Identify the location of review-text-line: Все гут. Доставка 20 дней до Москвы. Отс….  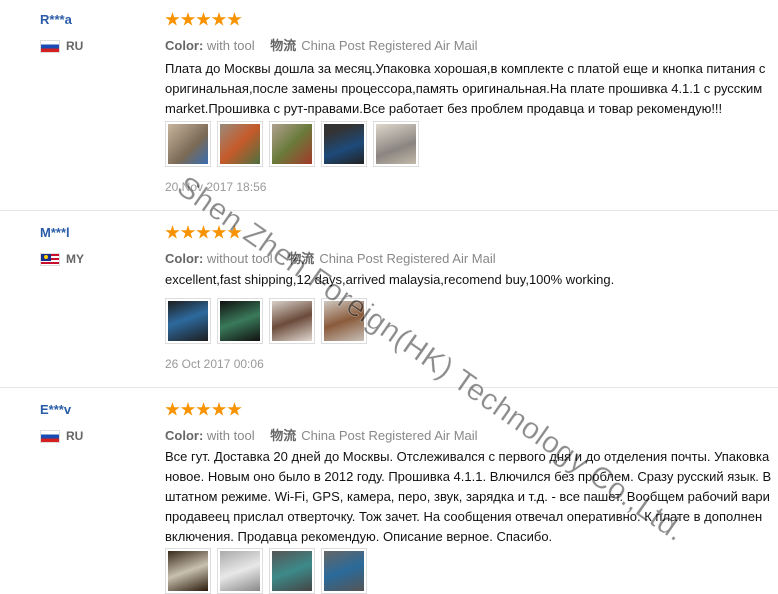
(467, 456).